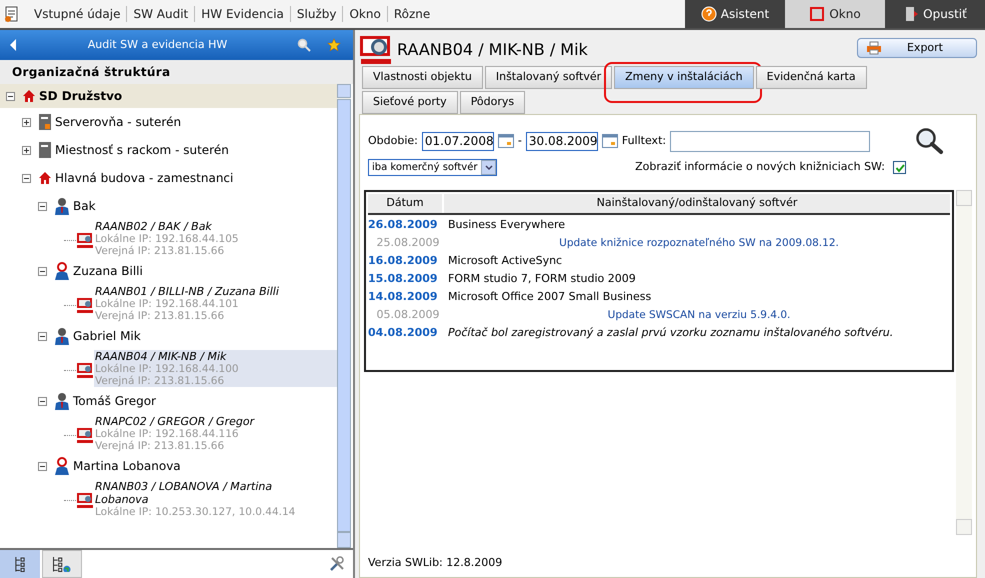 The image size is (985, 578). I want to click on sidebar-title: Audit SW a evidencia HW, so click(157, 44).